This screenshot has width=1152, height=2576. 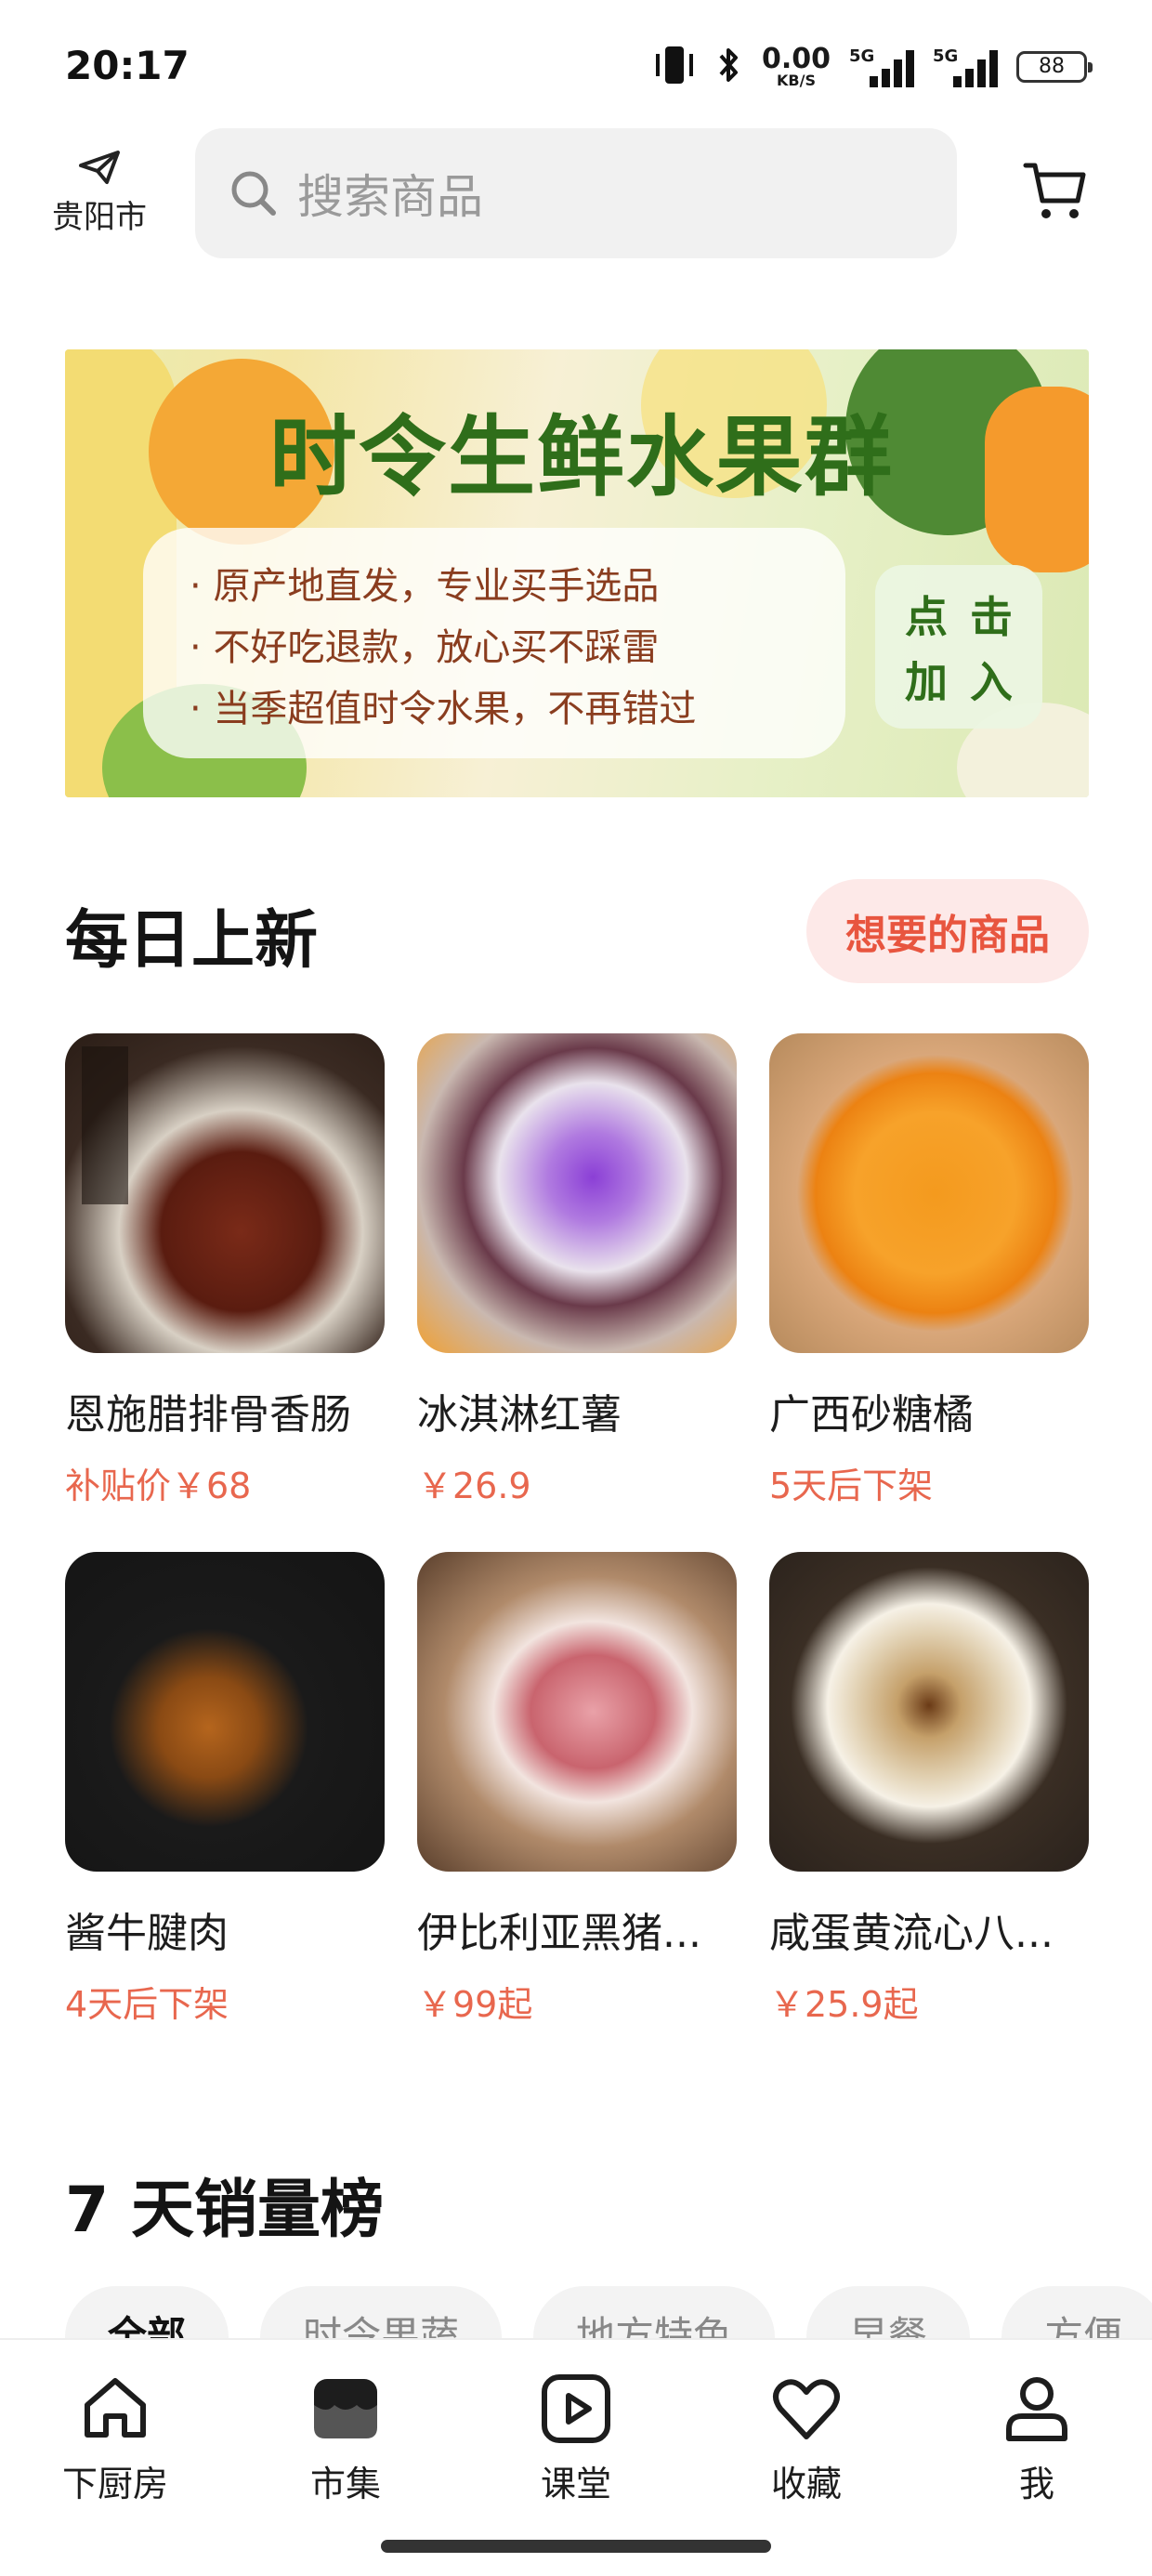 I want to click on product-name: 广西砂糖橘, so click(x=871, y=1415).